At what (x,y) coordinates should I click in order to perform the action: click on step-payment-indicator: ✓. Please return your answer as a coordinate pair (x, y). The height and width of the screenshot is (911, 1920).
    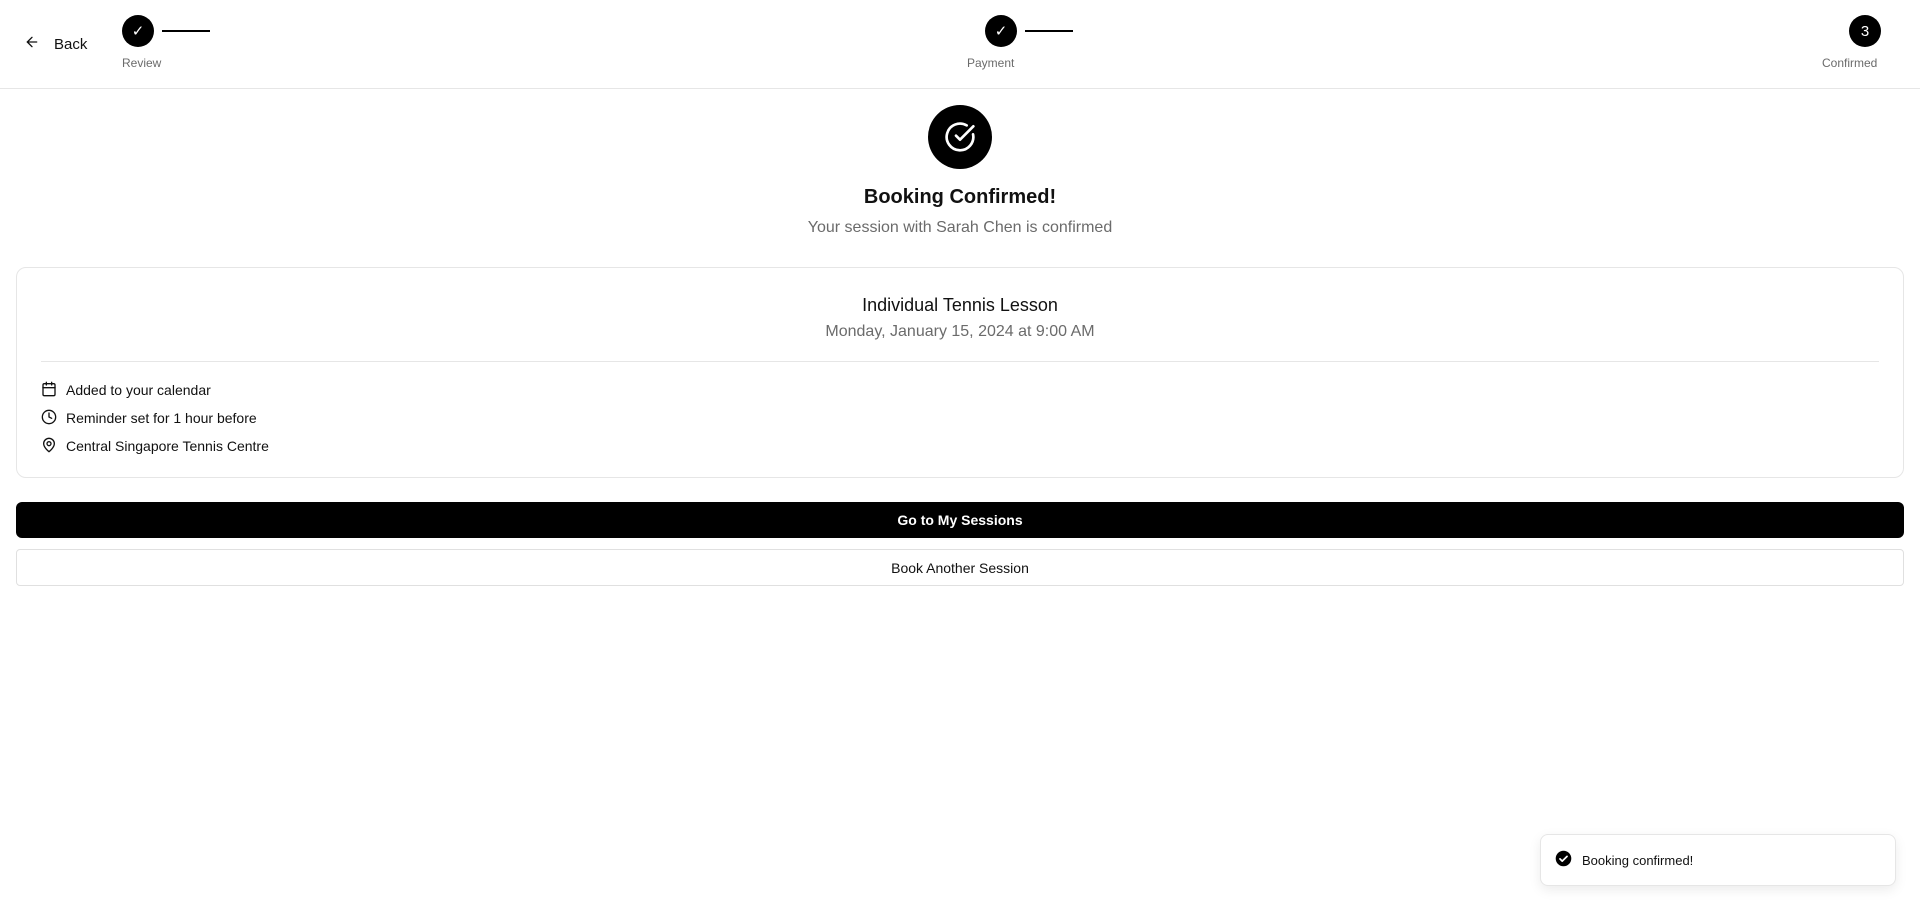
    Looking at the image, I should click on (1001, 31).